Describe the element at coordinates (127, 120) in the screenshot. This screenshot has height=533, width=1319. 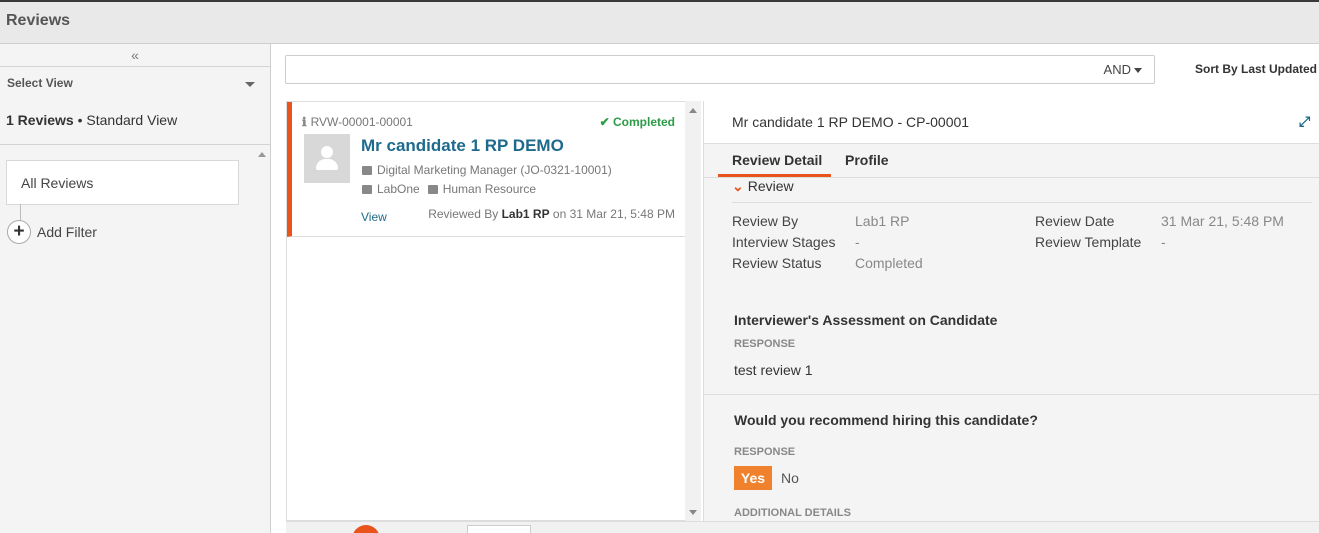
I see `view-name: • Standard View` at that location.